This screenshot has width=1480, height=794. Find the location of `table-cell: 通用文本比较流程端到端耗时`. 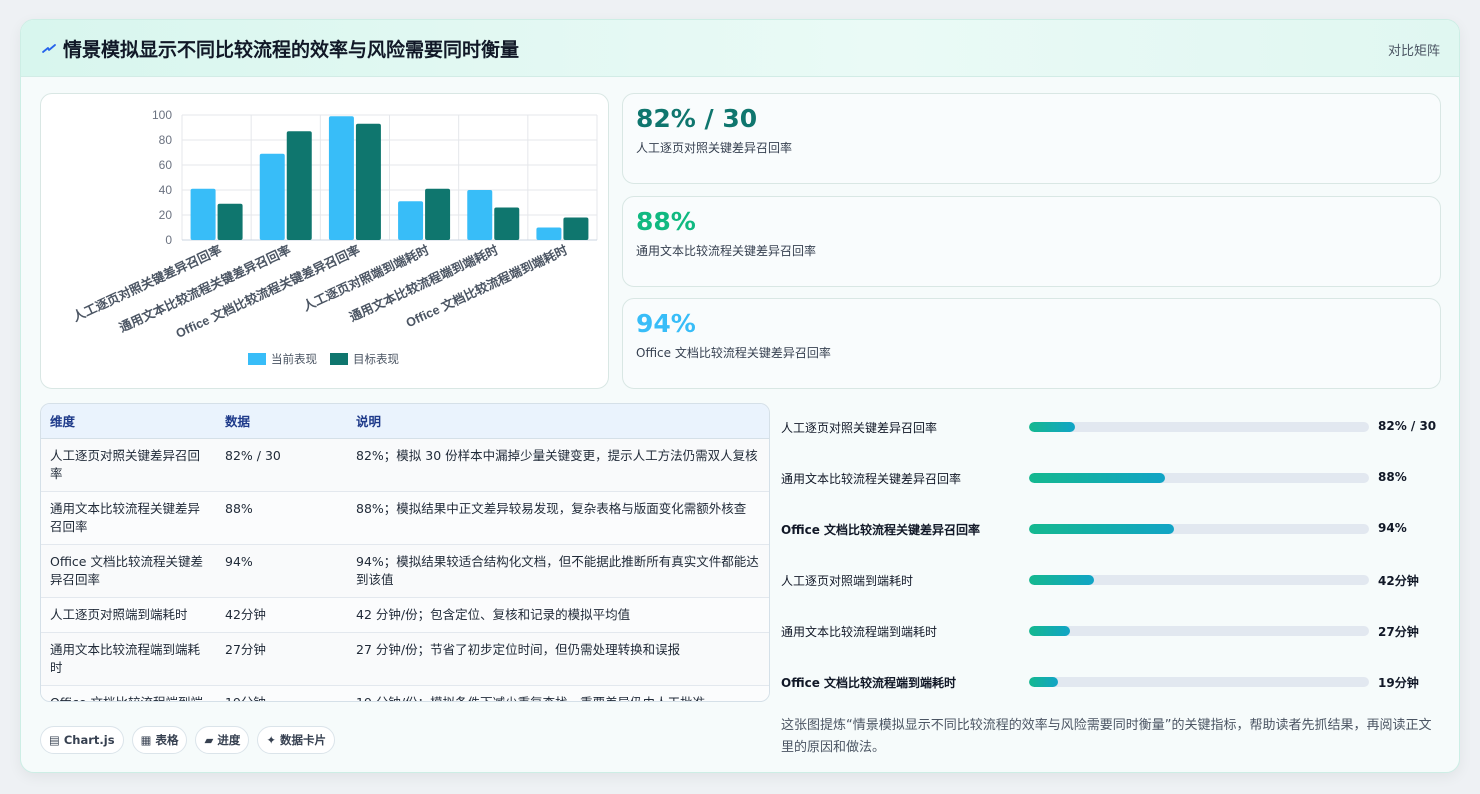

table-cell: 通用文本比较流程端到端耗时 is located at coordinates (128, 659).